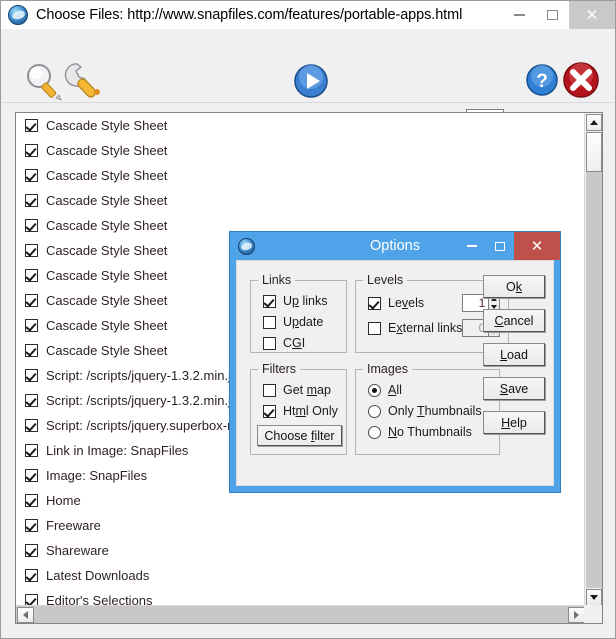 The width and height of the screenshot is (616, 639). I want to click on ok-label: Ok, so click(514, 286).